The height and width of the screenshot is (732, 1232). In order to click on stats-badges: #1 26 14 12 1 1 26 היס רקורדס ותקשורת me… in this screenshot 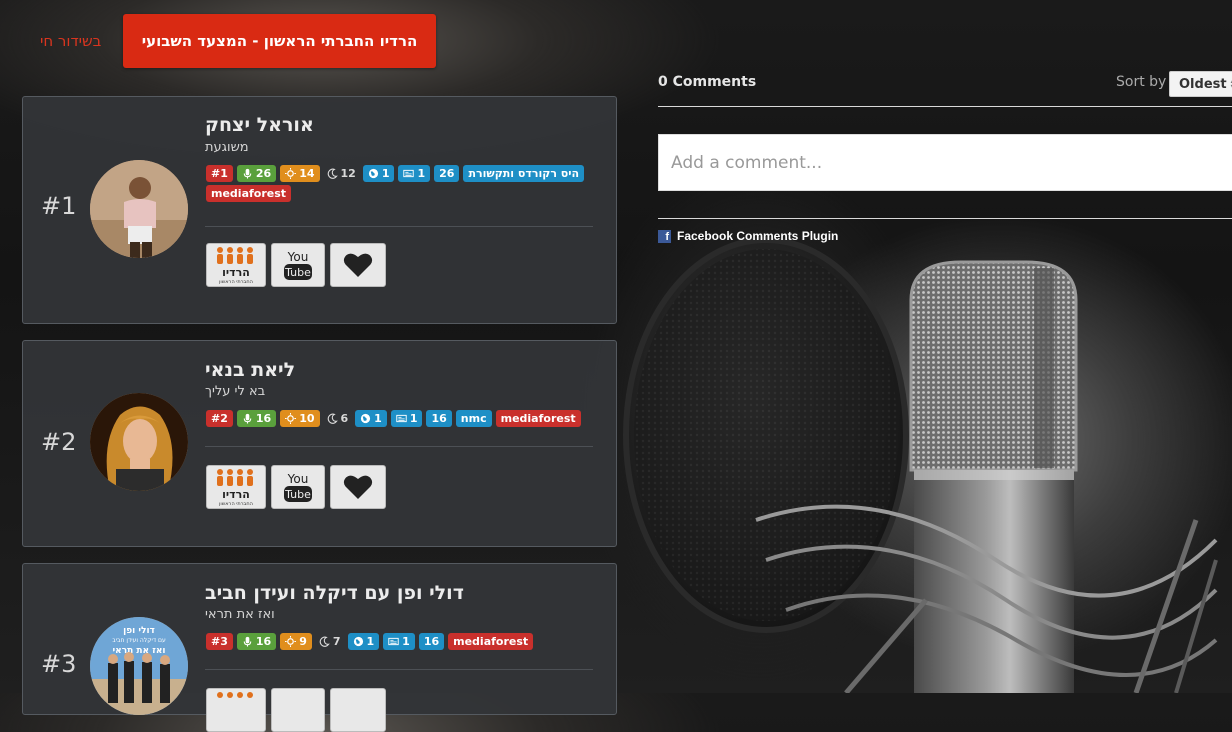, I will do `click(396, 183)`.